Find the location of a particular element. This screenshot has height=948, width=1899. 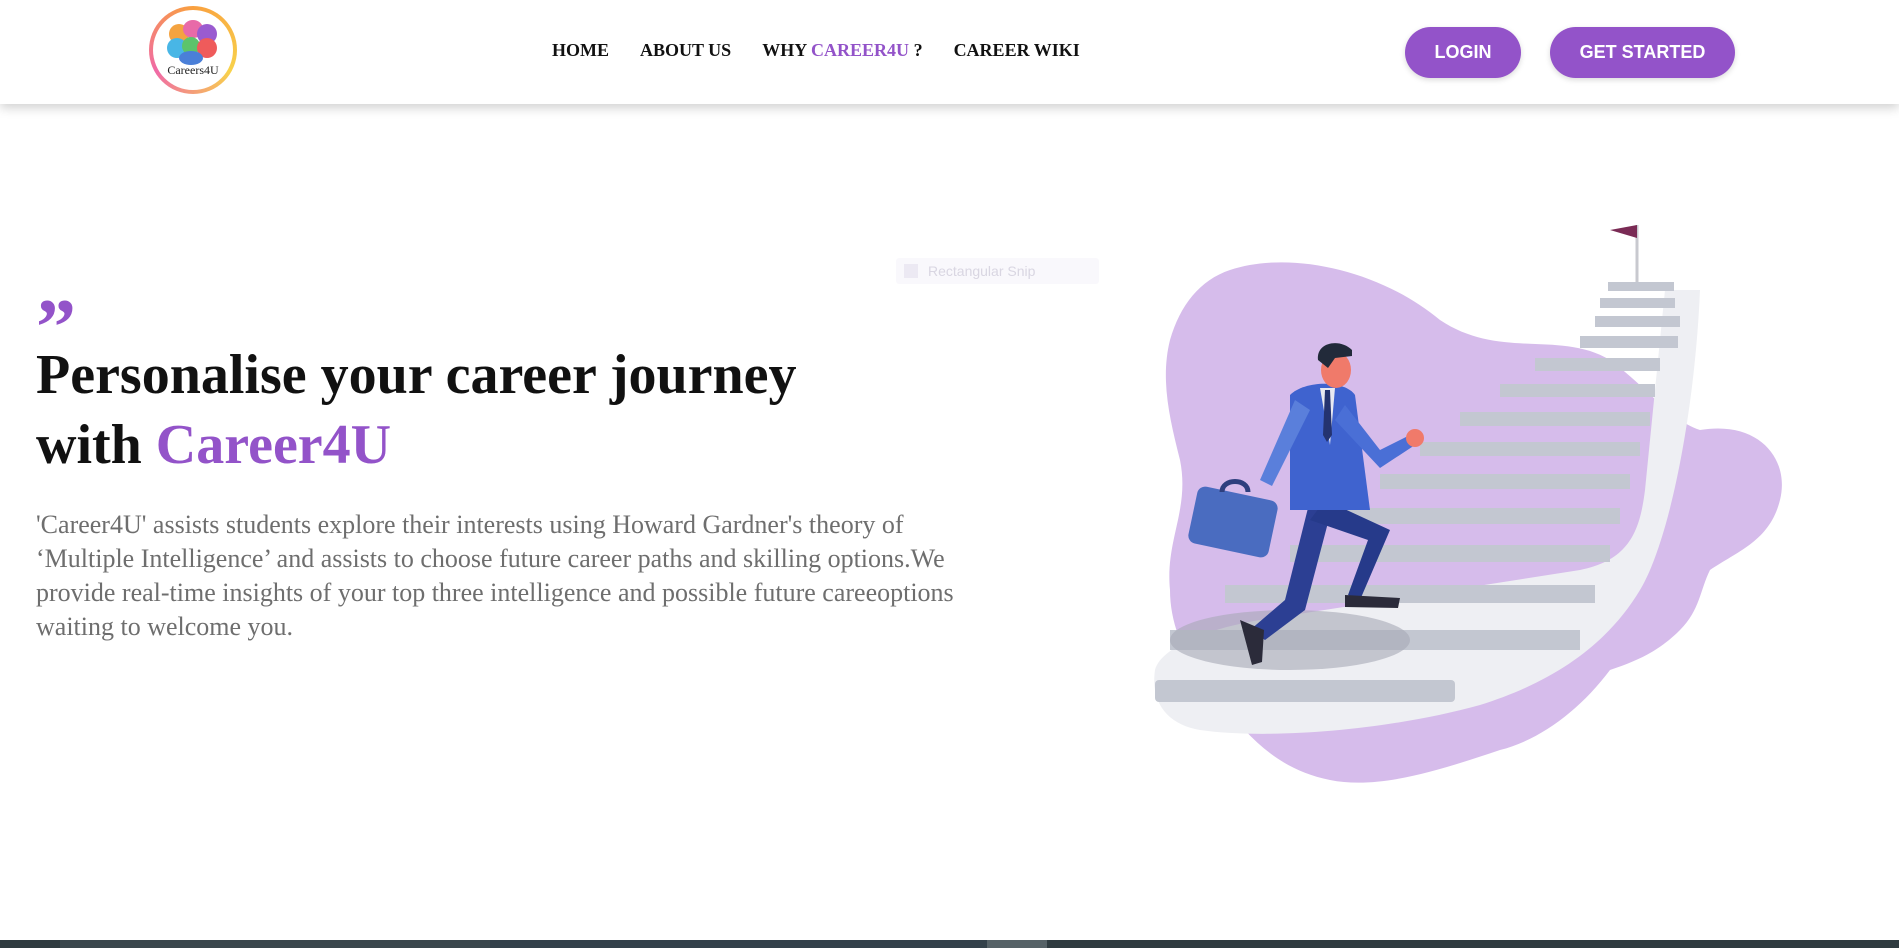

brand-logo: Careers4U is located at coordinates (193, 50).